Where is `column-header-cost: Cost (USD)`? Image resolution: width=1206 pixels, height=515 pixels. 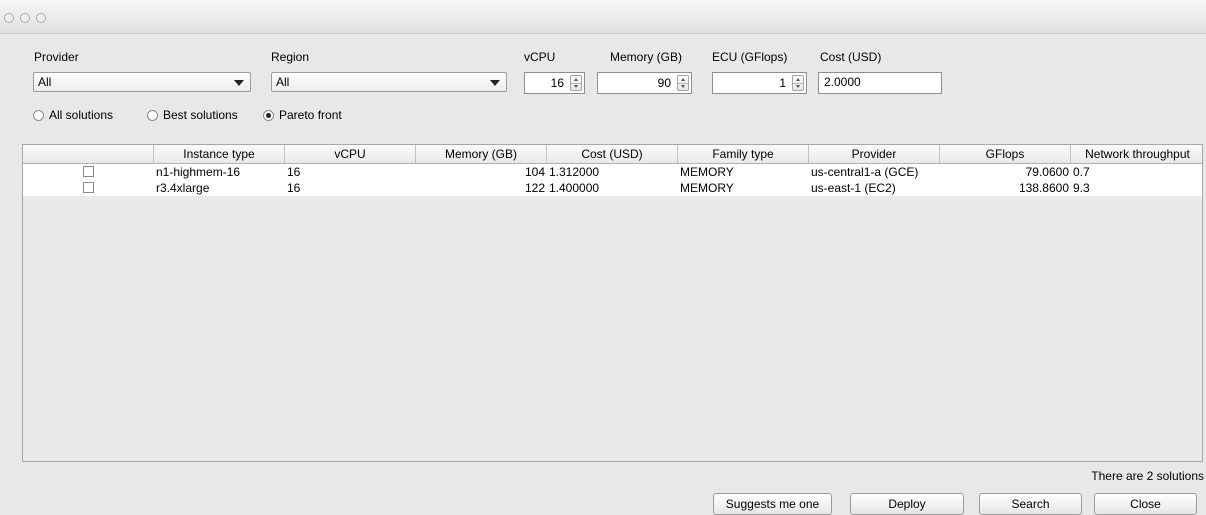
column-header-cost: Cost (USD) is located at coordinates (612, 154).